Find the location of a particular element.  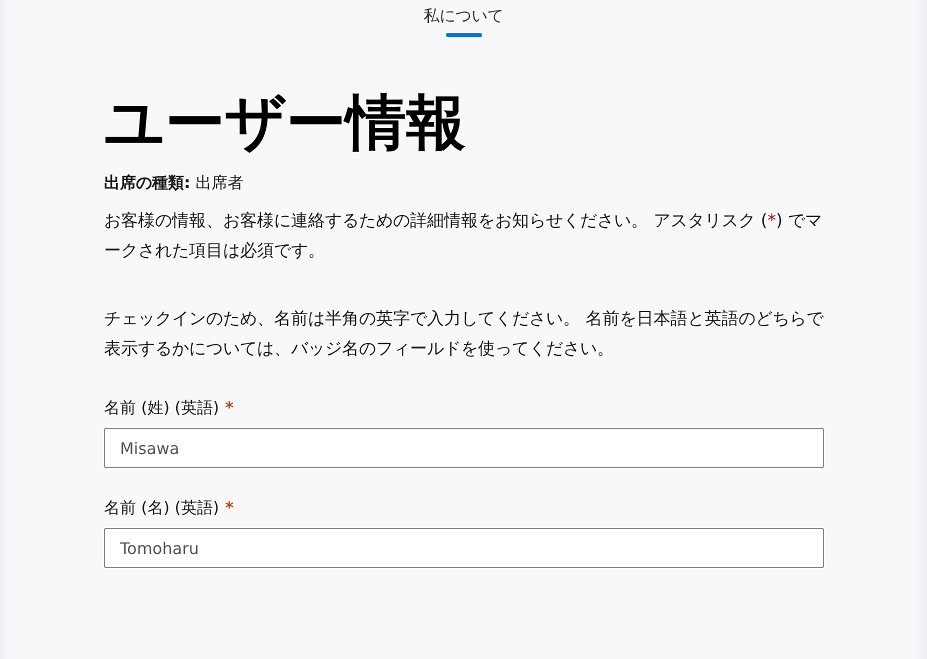

field-label: 名前 (名) (英語) is located at coordinates (162, 507).